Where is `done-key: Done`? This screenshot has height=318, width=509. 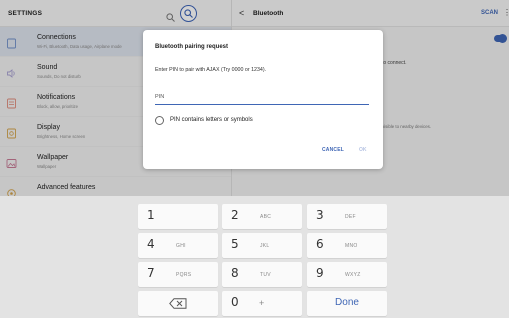
done-key: Done is located at coordinates (347, 303).